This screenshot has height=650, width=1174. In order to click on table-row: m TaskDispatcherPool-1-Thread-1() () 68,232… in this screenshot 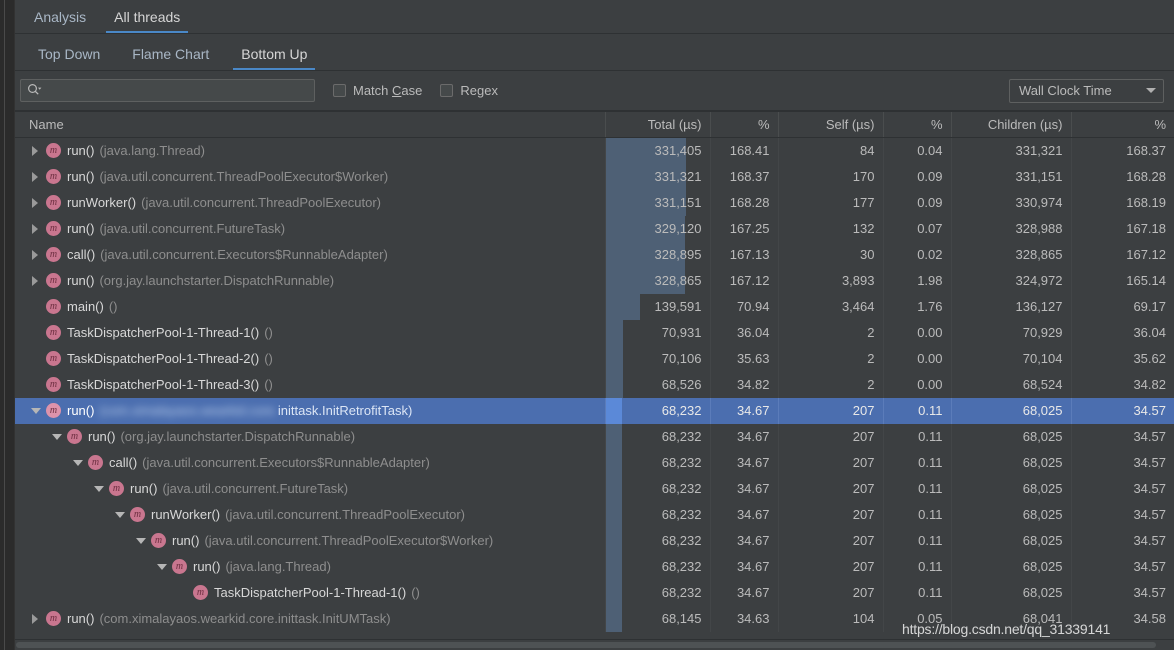, I will do `click(594, 592)`.